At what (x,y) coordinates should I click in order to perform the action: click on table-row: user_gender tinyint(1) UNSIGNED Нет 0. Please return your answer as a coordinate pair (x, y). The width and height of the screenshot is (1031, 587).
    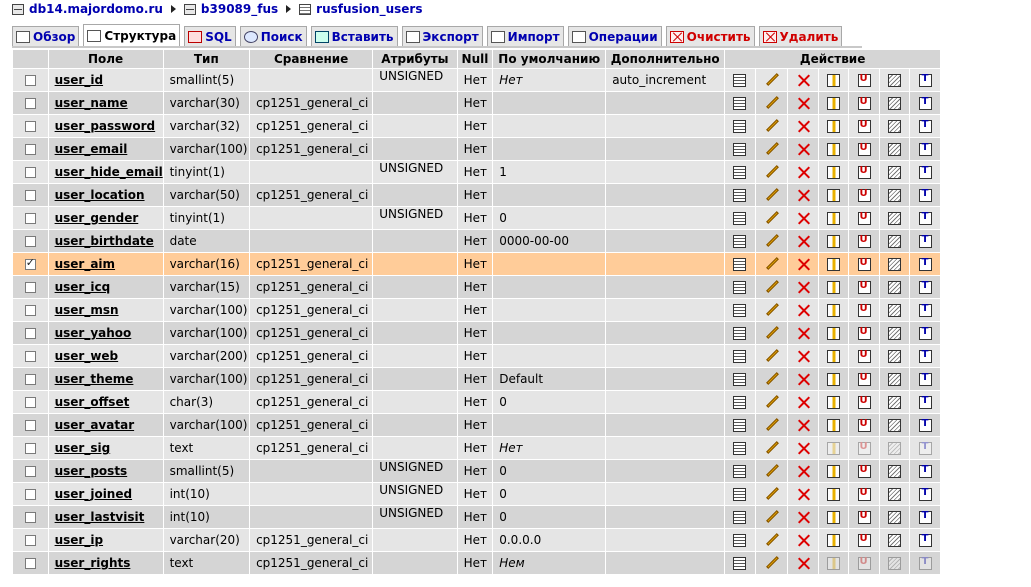
    Looking at the image, I should click on (476, 218).